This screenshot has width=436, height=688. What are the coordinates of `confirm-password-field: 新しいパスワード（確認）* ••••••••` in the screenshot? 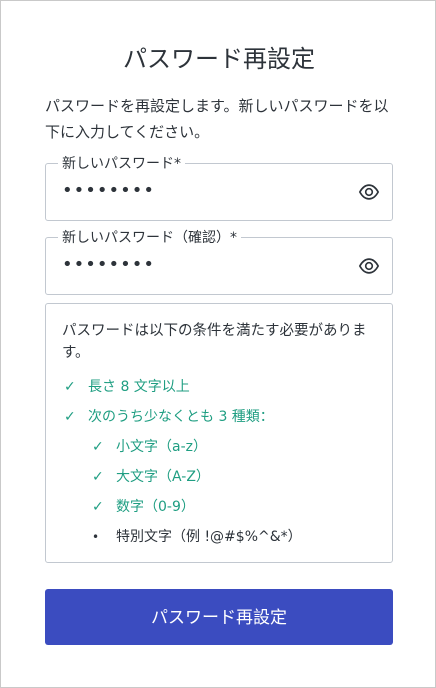 It's located at (219, 261).